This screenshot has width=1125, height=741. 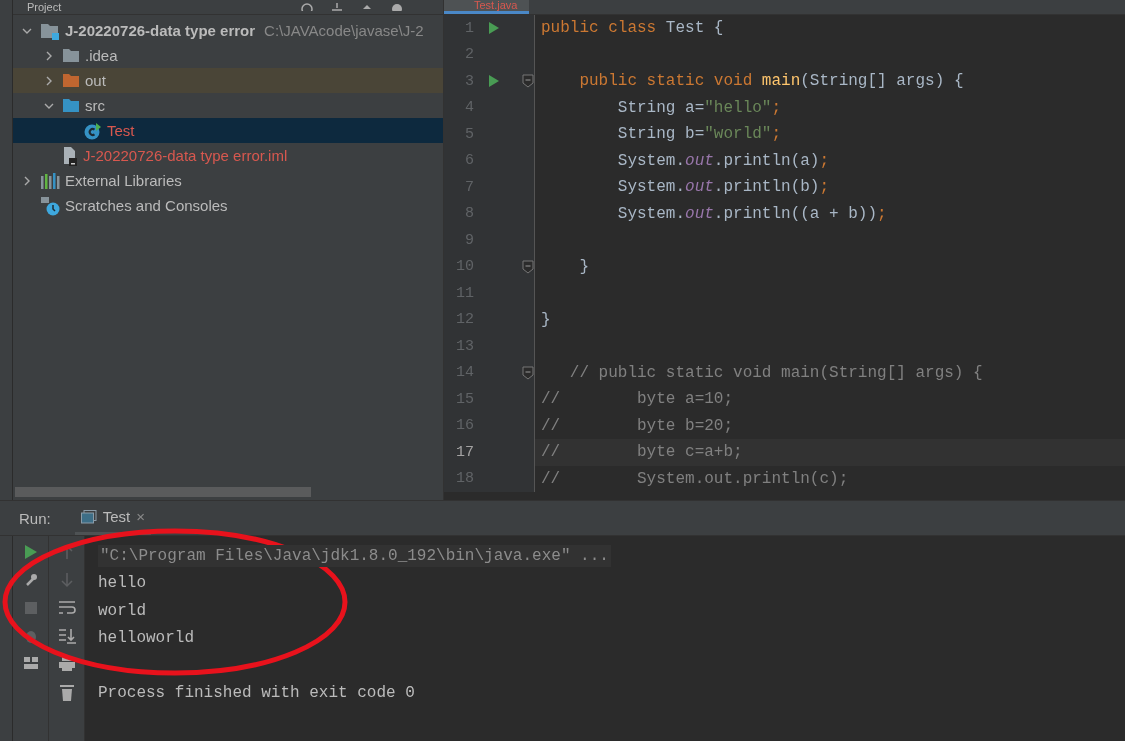 What do you see at coordinates (93, 130) in the screenshot?
I see `class-icon` at bounding box center [93, 130].